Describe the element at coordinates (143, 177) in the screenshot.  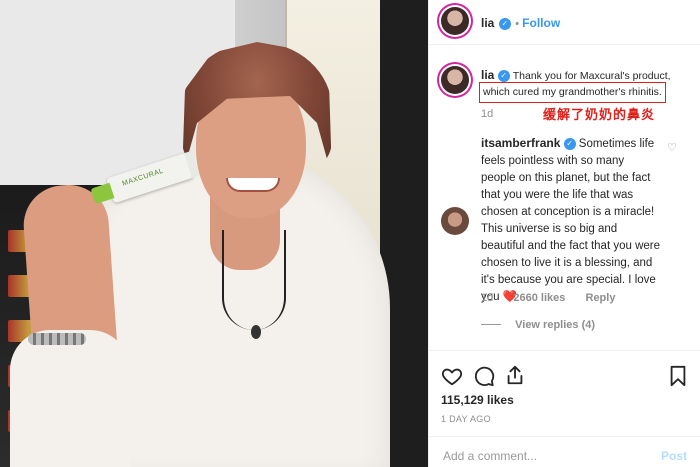
I see `tube-label: MAXCURAL` at that location.